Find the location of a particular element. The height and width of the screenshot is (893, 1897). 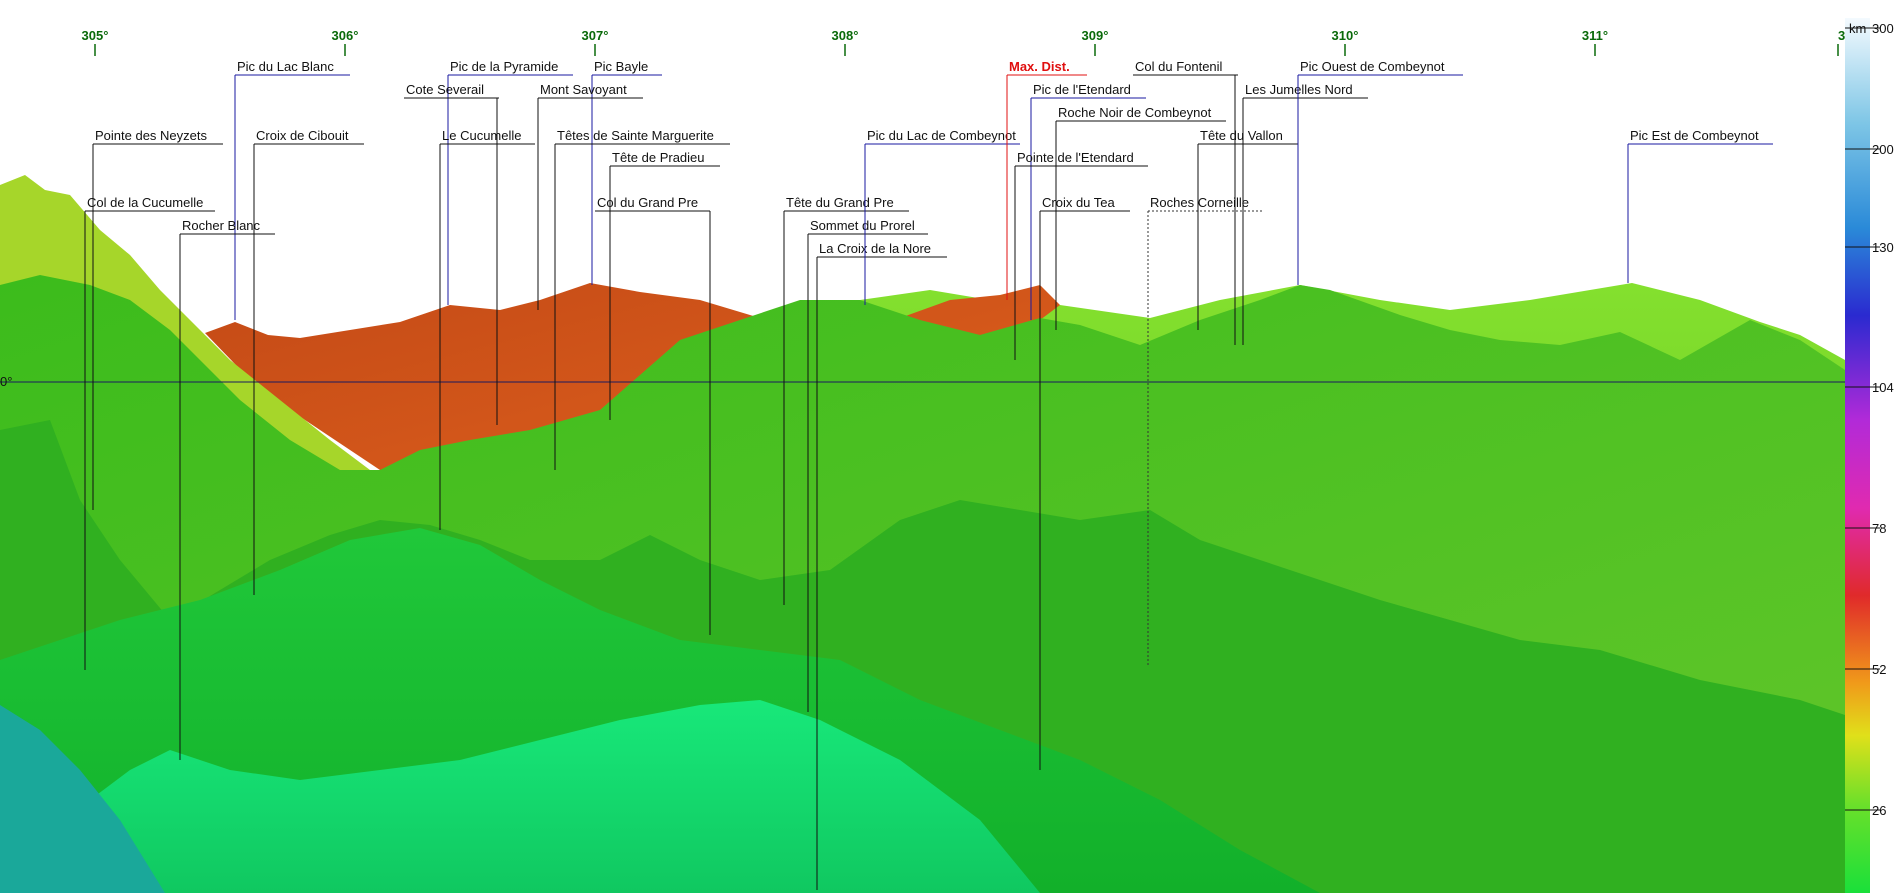

peak-label: Tête du Vallon is located at coordinates (1241, 135).